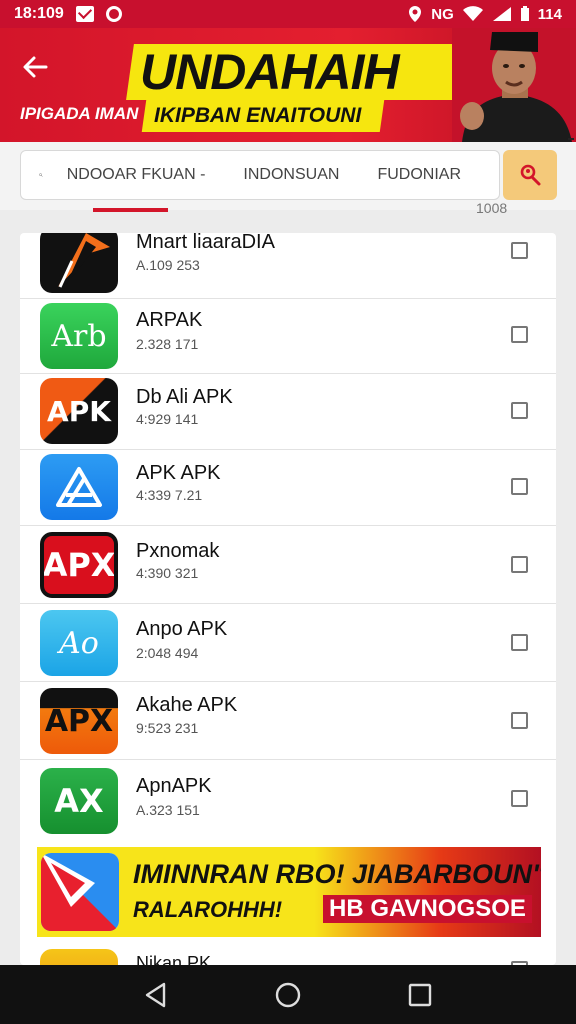 The height and width of the screenshot is (1024, 576). I want to click on app-version: A.323 151, so click(168, 810).